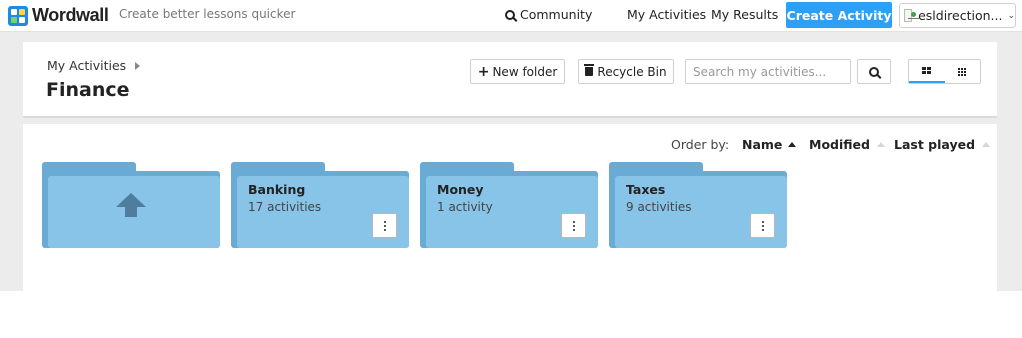 This screenshot has width=1022, height=338. What do you see at coordinates (277, 189) in the screenshot?
I see `folder-name: Banking` at bounding box center [277, 189].